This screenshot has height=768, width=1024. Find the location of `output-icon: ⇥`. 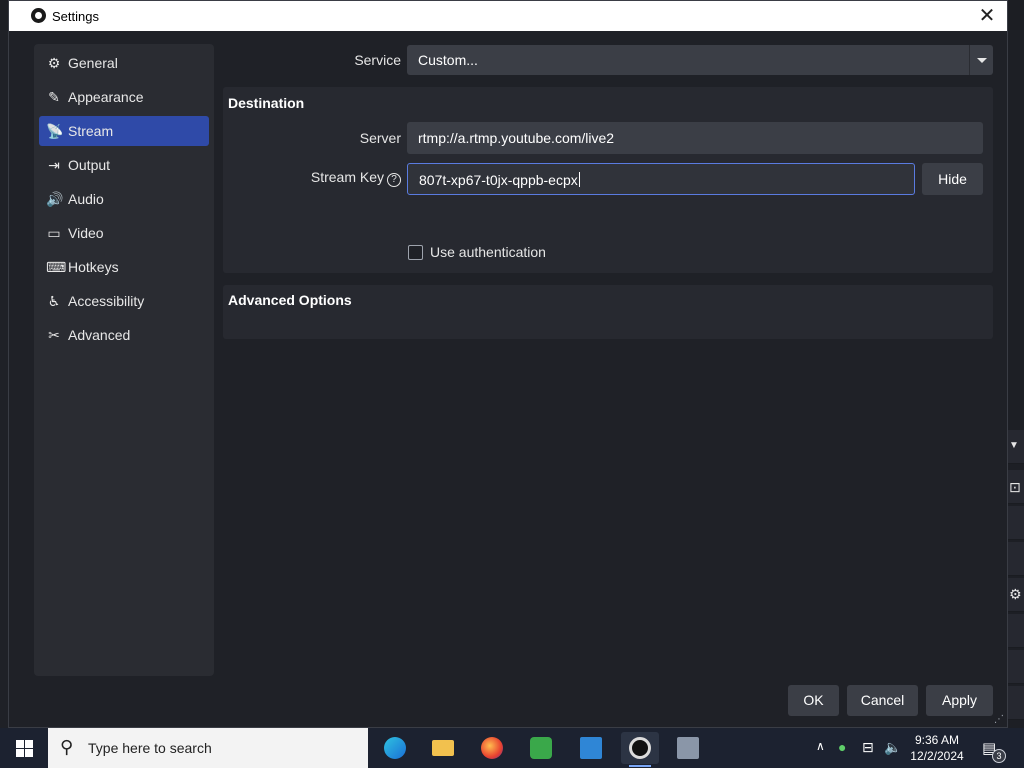

output-icon: ⇥ is located at coordinates (54, 165).